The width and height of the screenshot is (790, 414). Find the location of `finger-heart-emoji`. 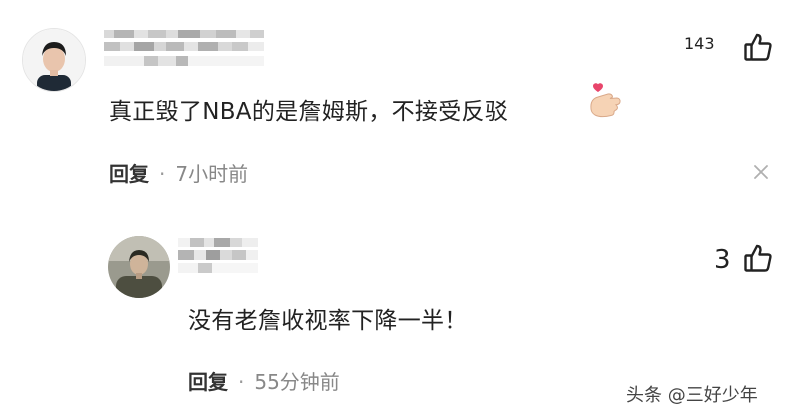

finger-heart-emoji is located at coordinates (605, 104).